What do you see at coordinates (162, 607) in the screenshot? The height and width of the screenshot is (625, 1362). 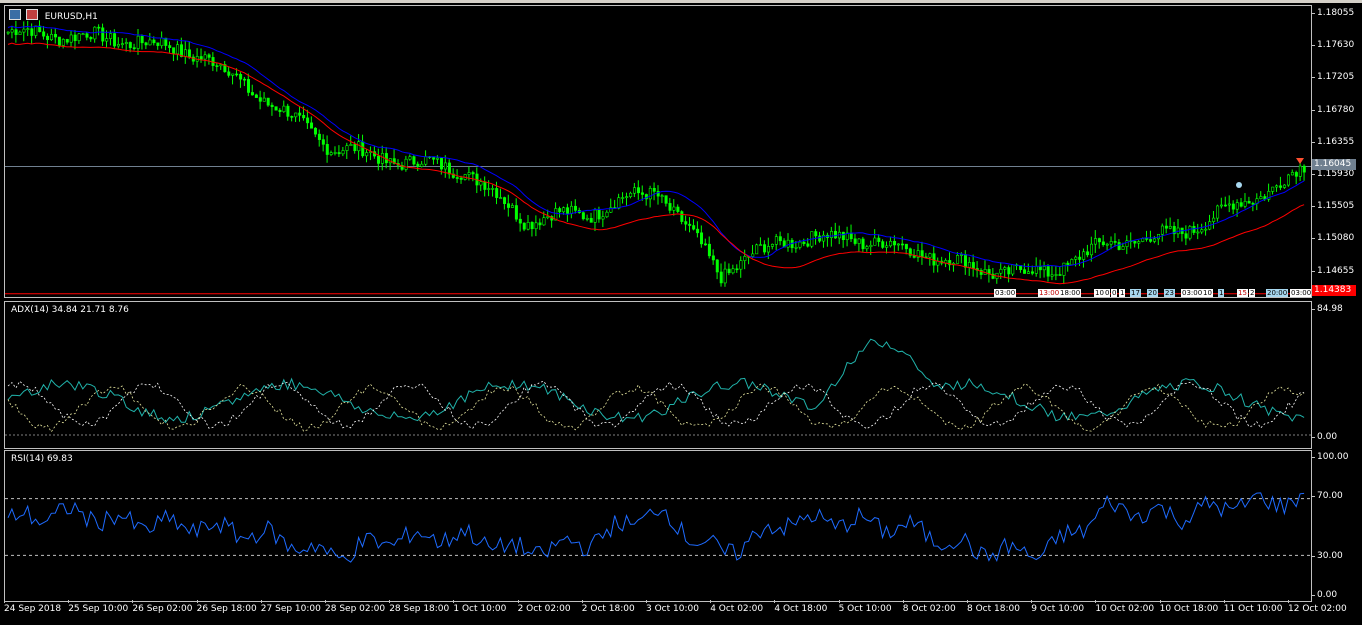 I see `time-label: 26 Sep 02:00` at bounding box center [162, 607].